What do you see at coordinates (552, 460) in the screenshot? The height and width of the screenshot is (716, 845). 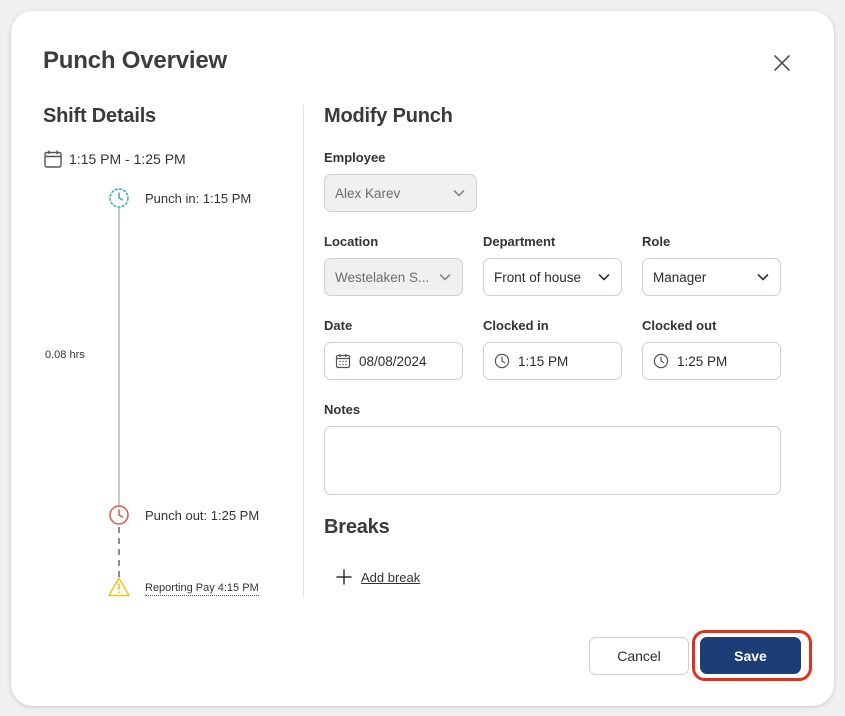 I see `notes-textarea` at bounding box center [552, 460].